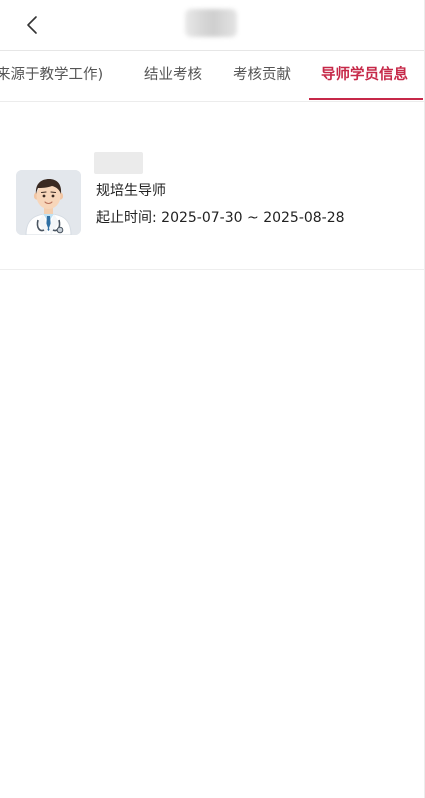 This screenshot has height=798, width=425. What do you see at coordinates (366, 99) in the screenshot?
I see `active-tab-indicator` at bounding box center [366, 99].